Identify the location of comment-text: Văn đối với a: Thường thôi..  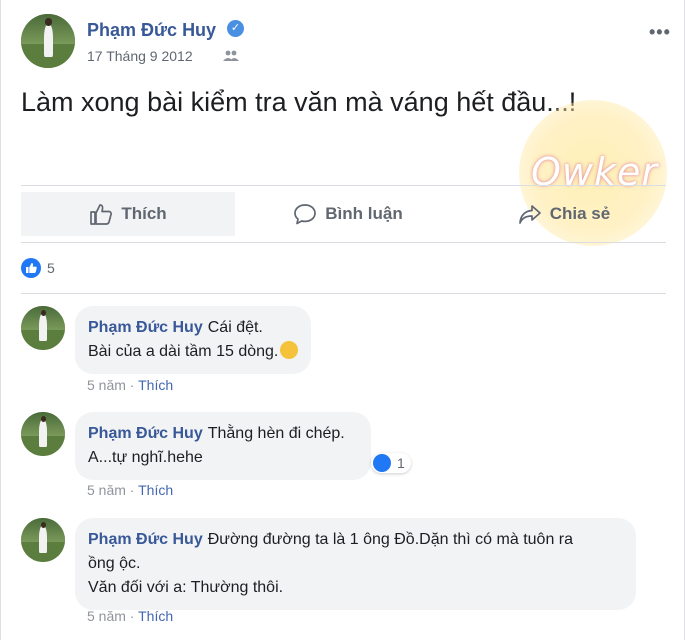
(186, 587).